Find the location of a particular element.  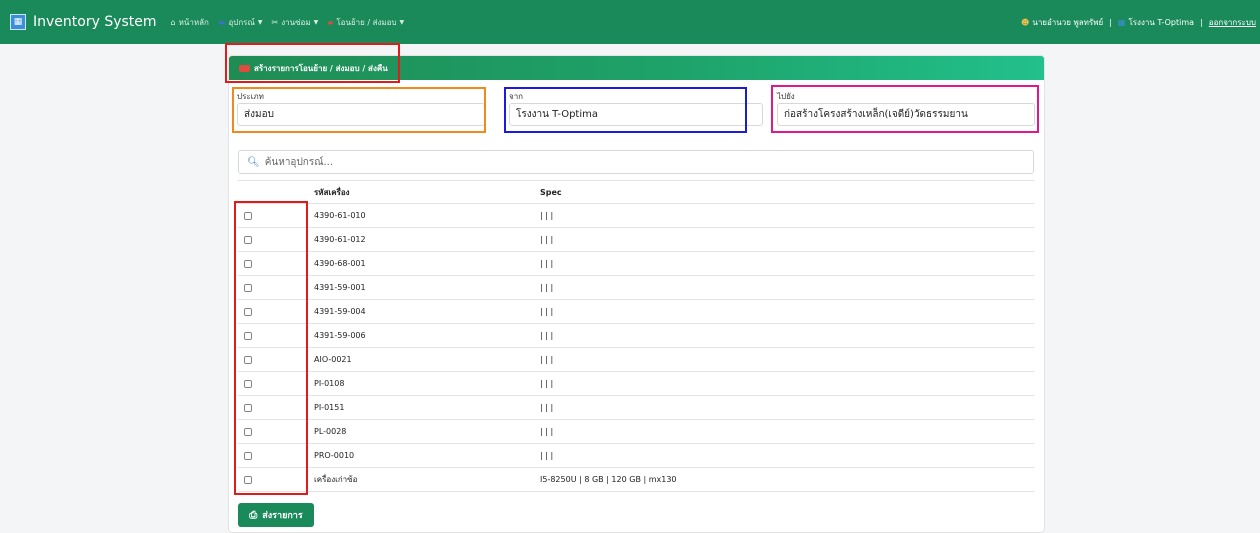

table-row: PL-0028 | | | is located at coordinates (636, 431).